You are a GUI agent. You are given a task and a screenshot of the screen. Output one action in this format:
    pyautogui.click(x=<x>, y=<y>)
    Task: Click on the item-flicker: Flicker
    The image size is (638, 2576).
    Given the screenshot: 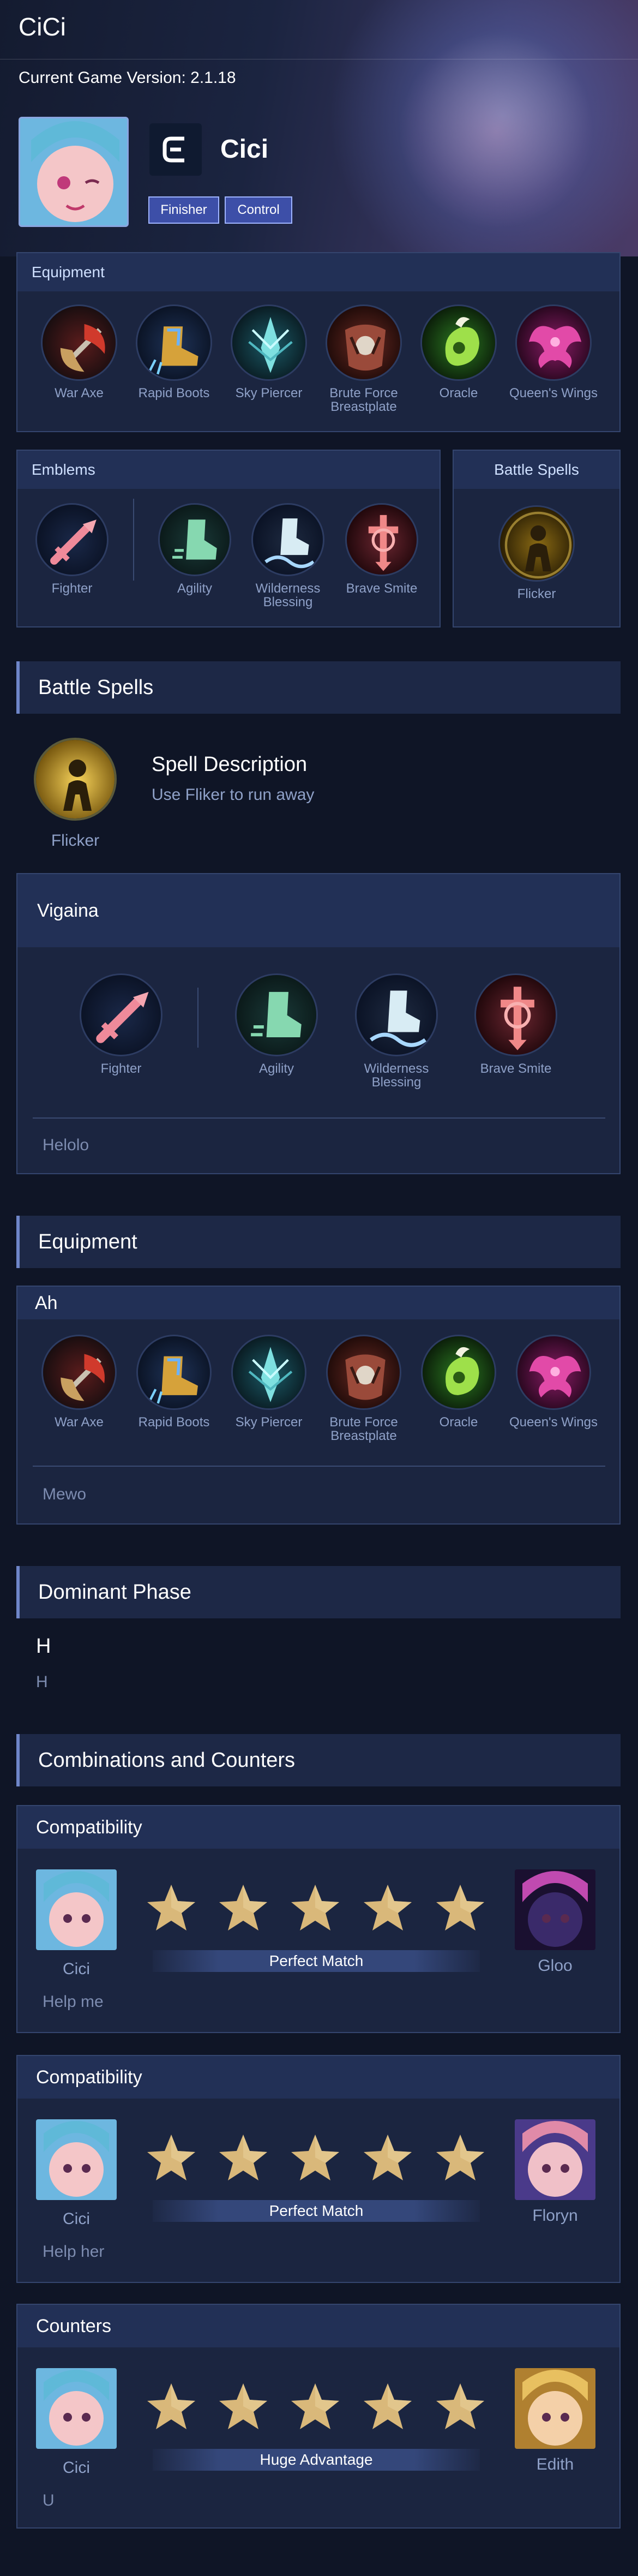 What is the action you would take?
    pyautogui.click(x=536, y=553)
    